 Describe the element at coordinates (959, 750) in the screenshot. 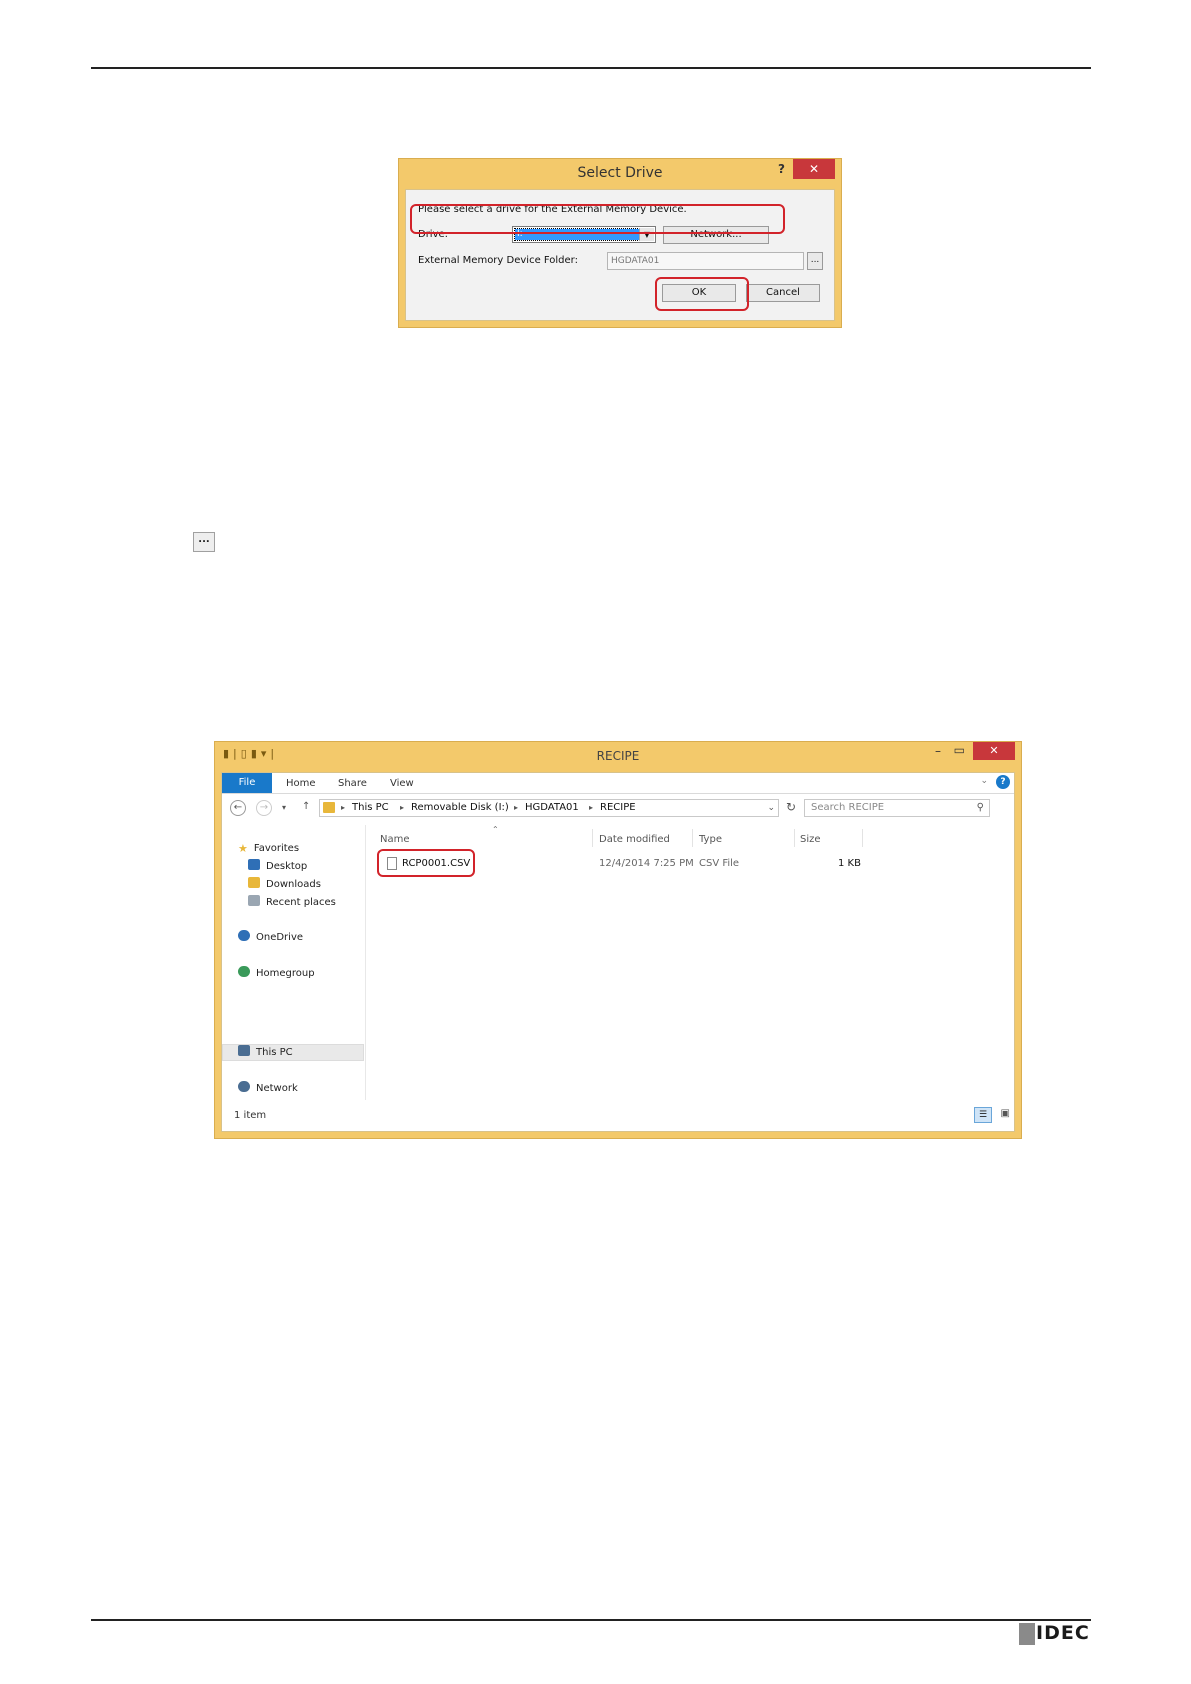

I see `maximize-icon: ▭` at that location.